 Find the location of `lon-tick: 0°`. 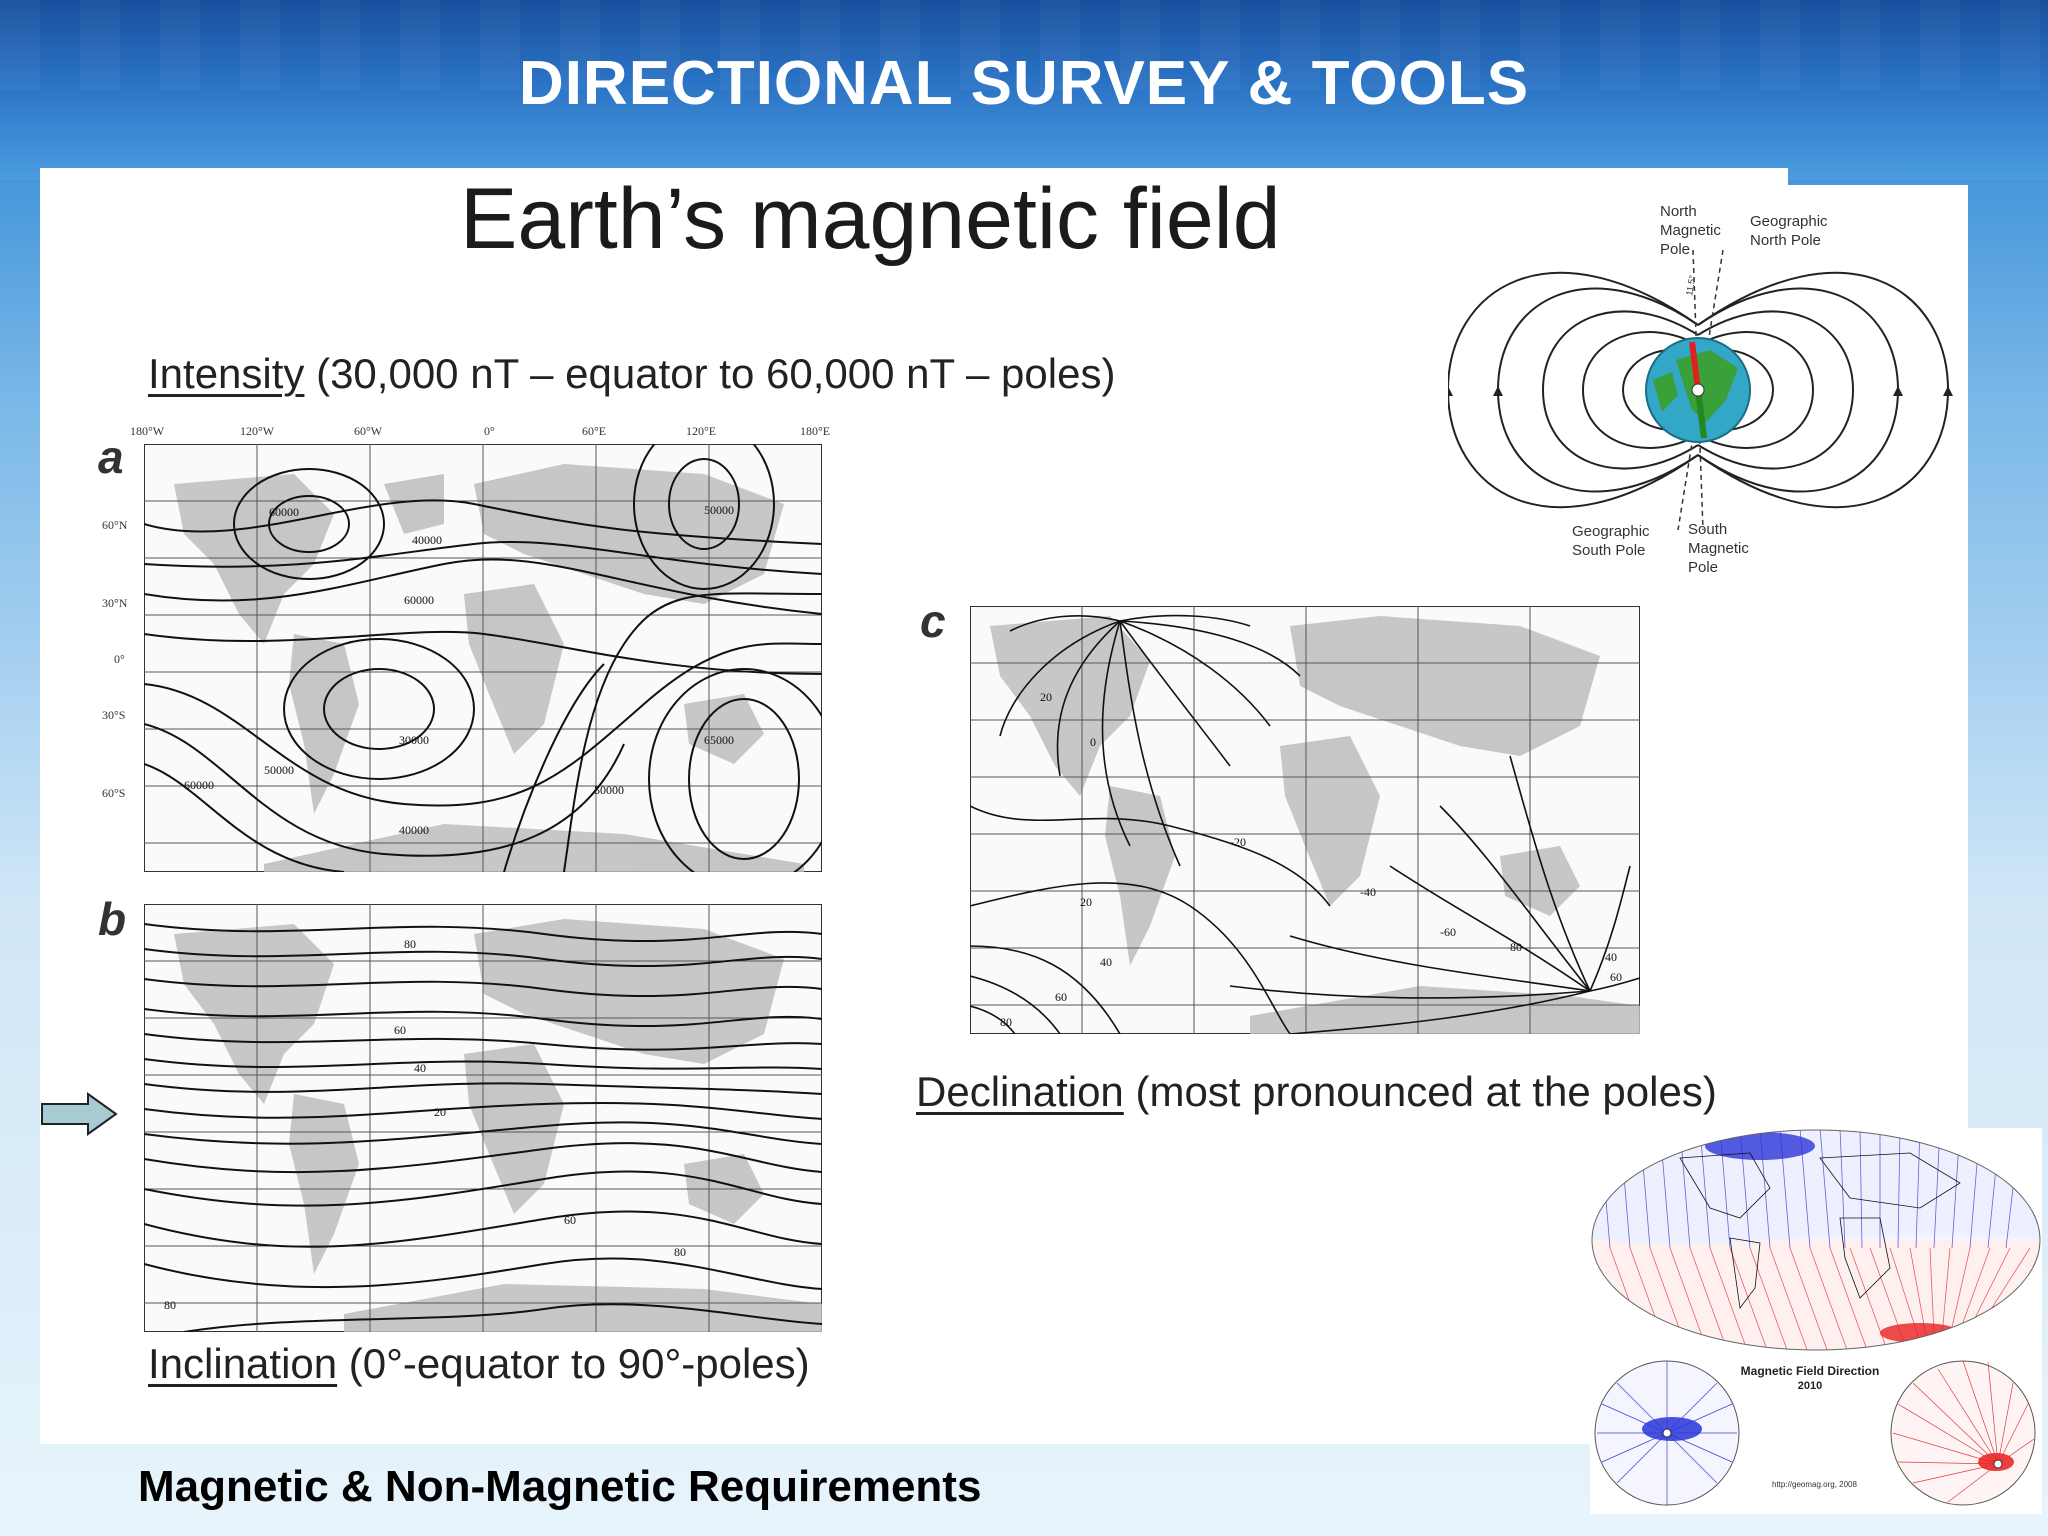

lon-tick: 0° is located at coordinates (489, 431).